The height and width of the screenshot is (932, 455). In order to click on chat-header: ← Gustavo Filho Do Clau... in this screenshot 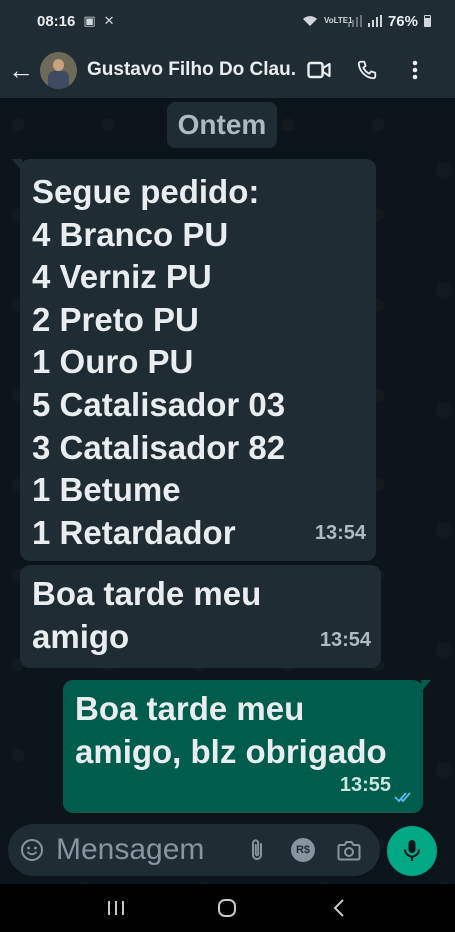, I will do `click(227, 70)`.